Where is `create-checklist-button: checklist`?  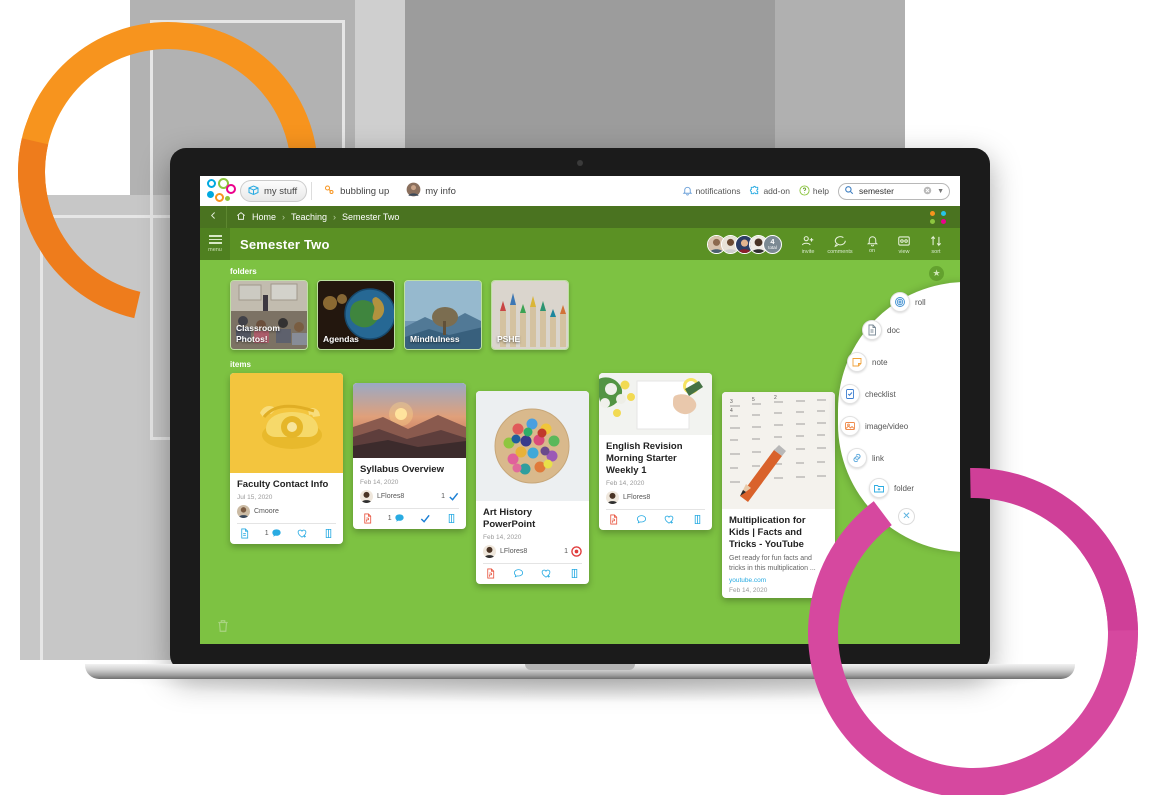
create-checklist-button: checklist is located at coordinates (868, 394).